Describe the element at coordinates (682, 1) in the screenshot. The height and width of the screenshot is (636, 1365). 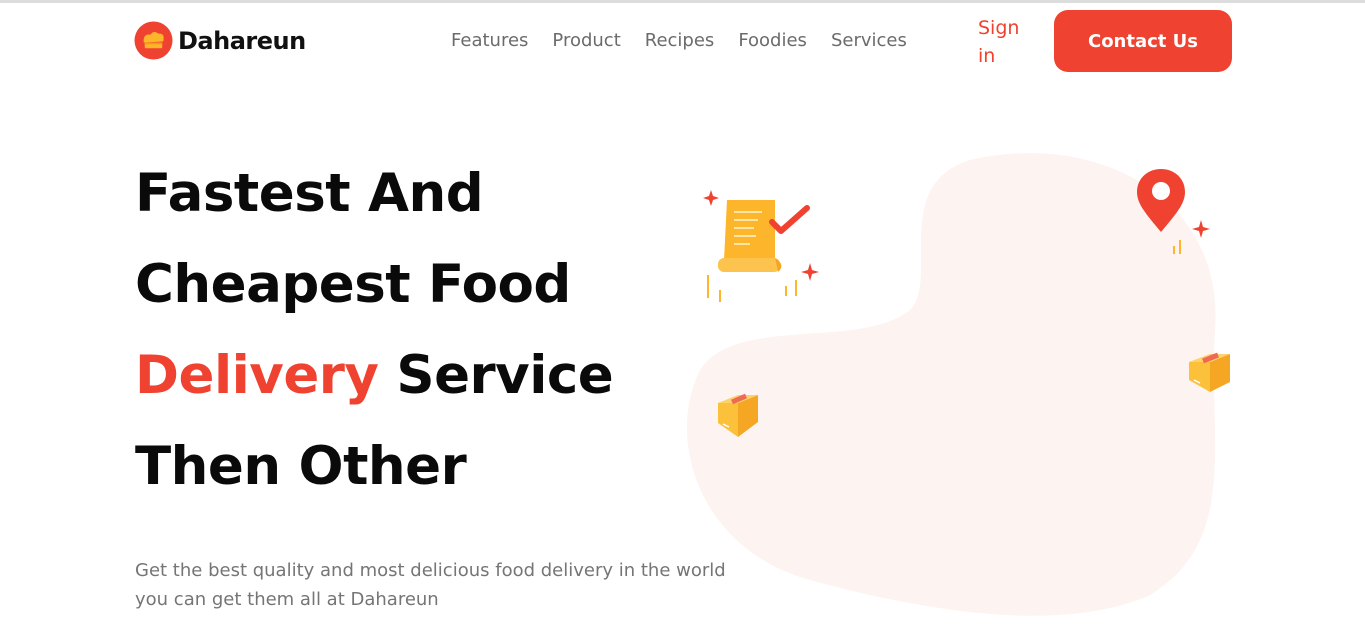
I see `top-border` at that location.